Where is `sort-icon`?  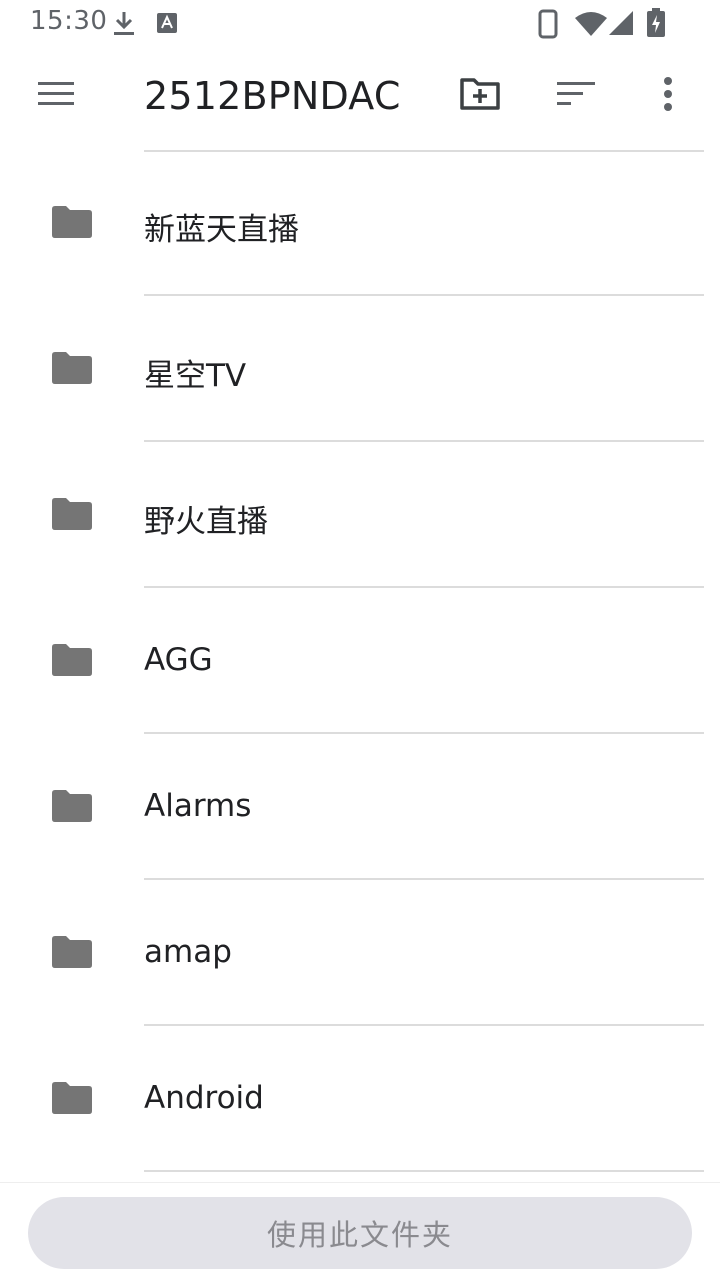 sort-icon is located at coordinates (576, 96).